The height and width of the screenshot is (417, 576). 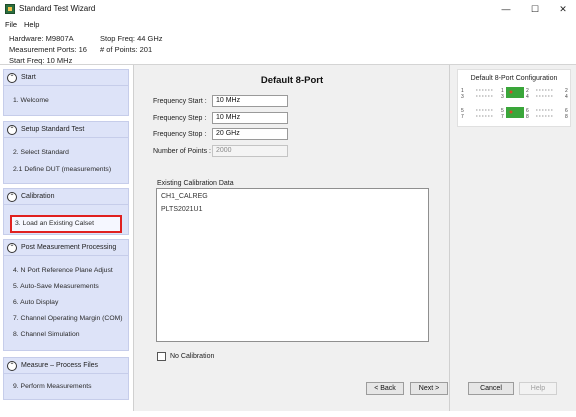 What do you see at coordinates (195, 183) in the screenshot?
I see `existing-calibration-label: Existing Calibration Data` at bounding box center [195, 183].